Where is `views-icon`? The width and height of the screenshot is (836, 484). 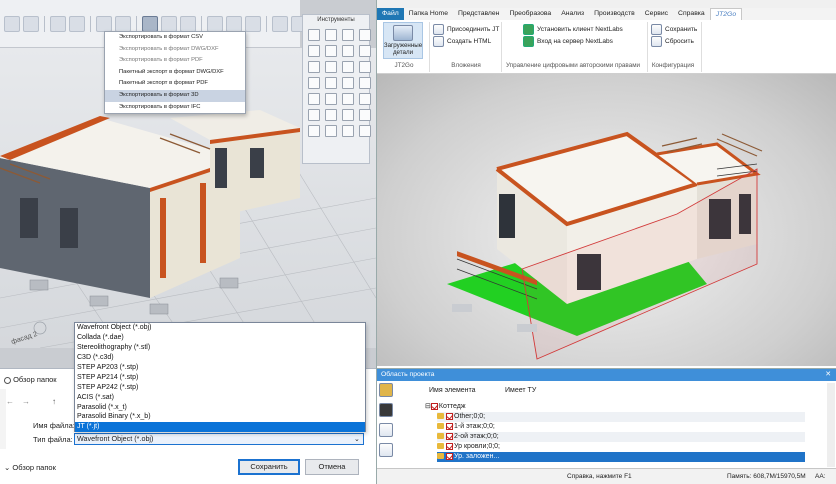 views-icon is located at coordinates (386, 430).